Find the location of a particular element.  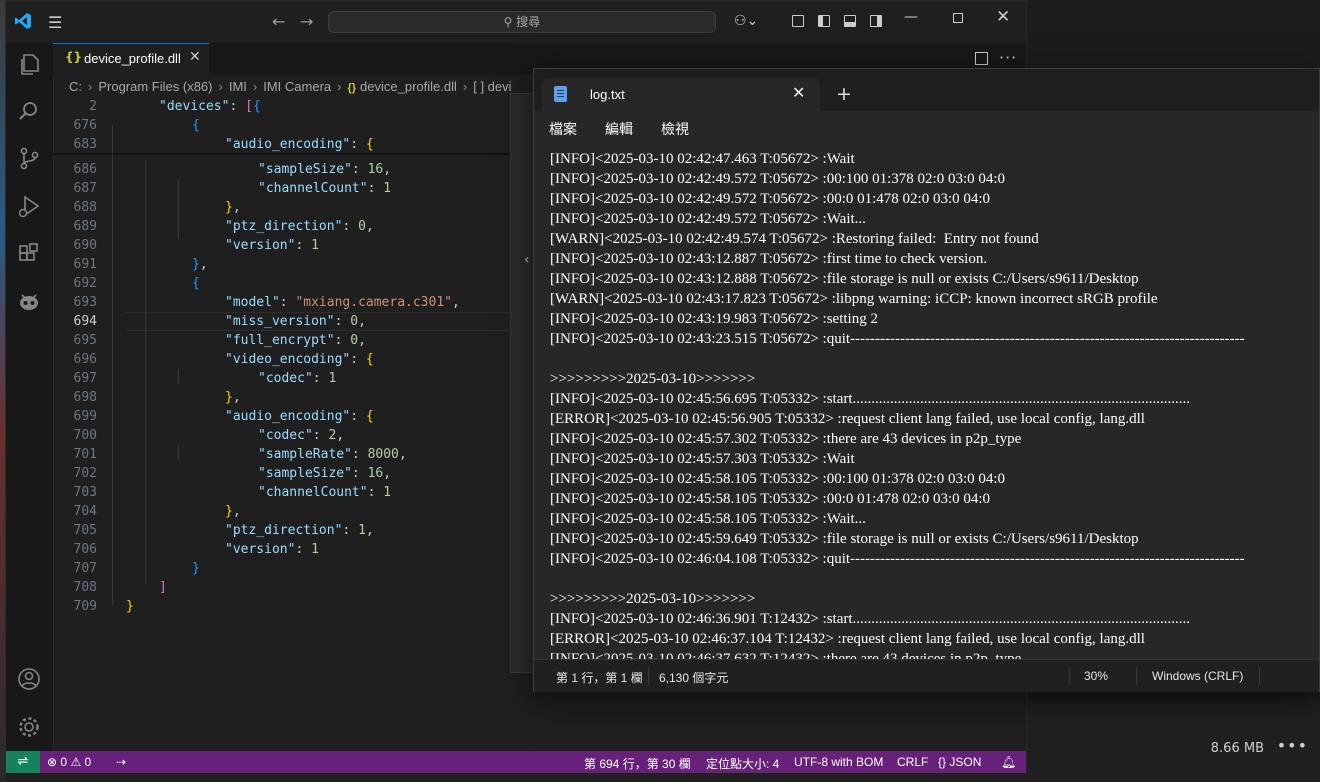

divider is located at coordinates (1136, 676).